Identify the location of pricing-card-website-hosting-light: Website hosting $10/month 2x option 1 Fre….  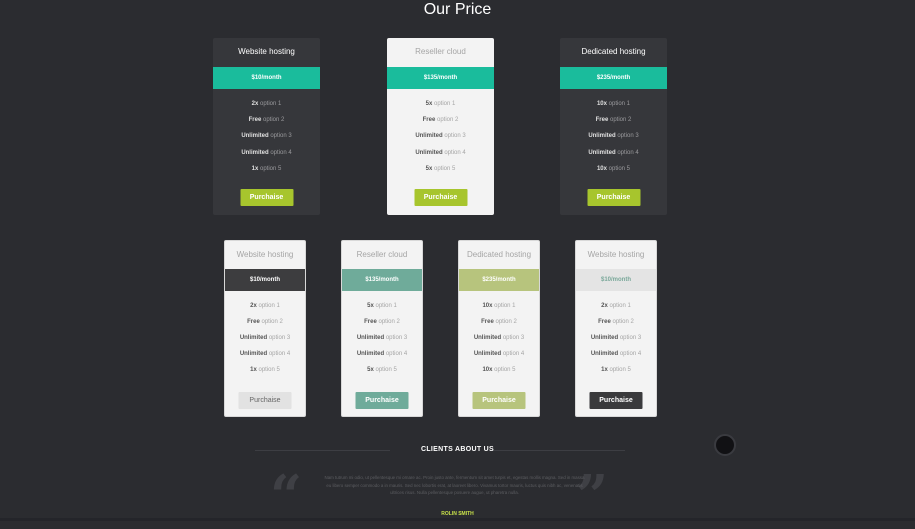
(616, 328).